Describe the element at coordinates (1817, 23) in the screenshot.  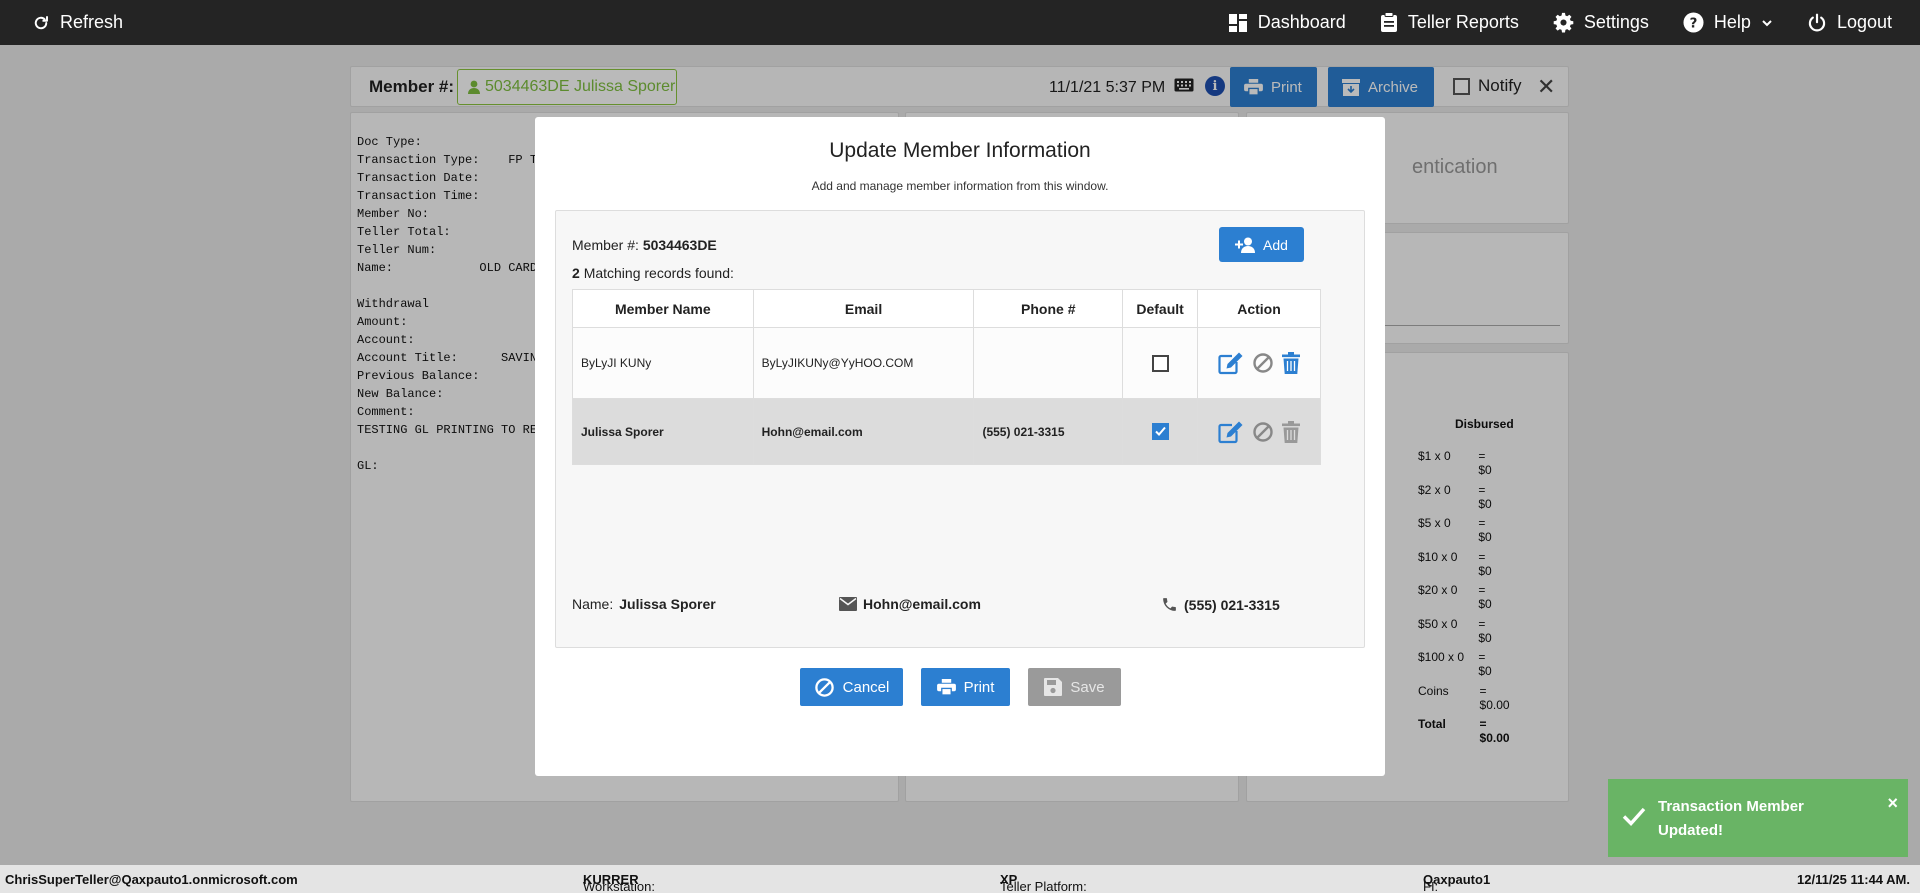
I see `power-icon` at that location.